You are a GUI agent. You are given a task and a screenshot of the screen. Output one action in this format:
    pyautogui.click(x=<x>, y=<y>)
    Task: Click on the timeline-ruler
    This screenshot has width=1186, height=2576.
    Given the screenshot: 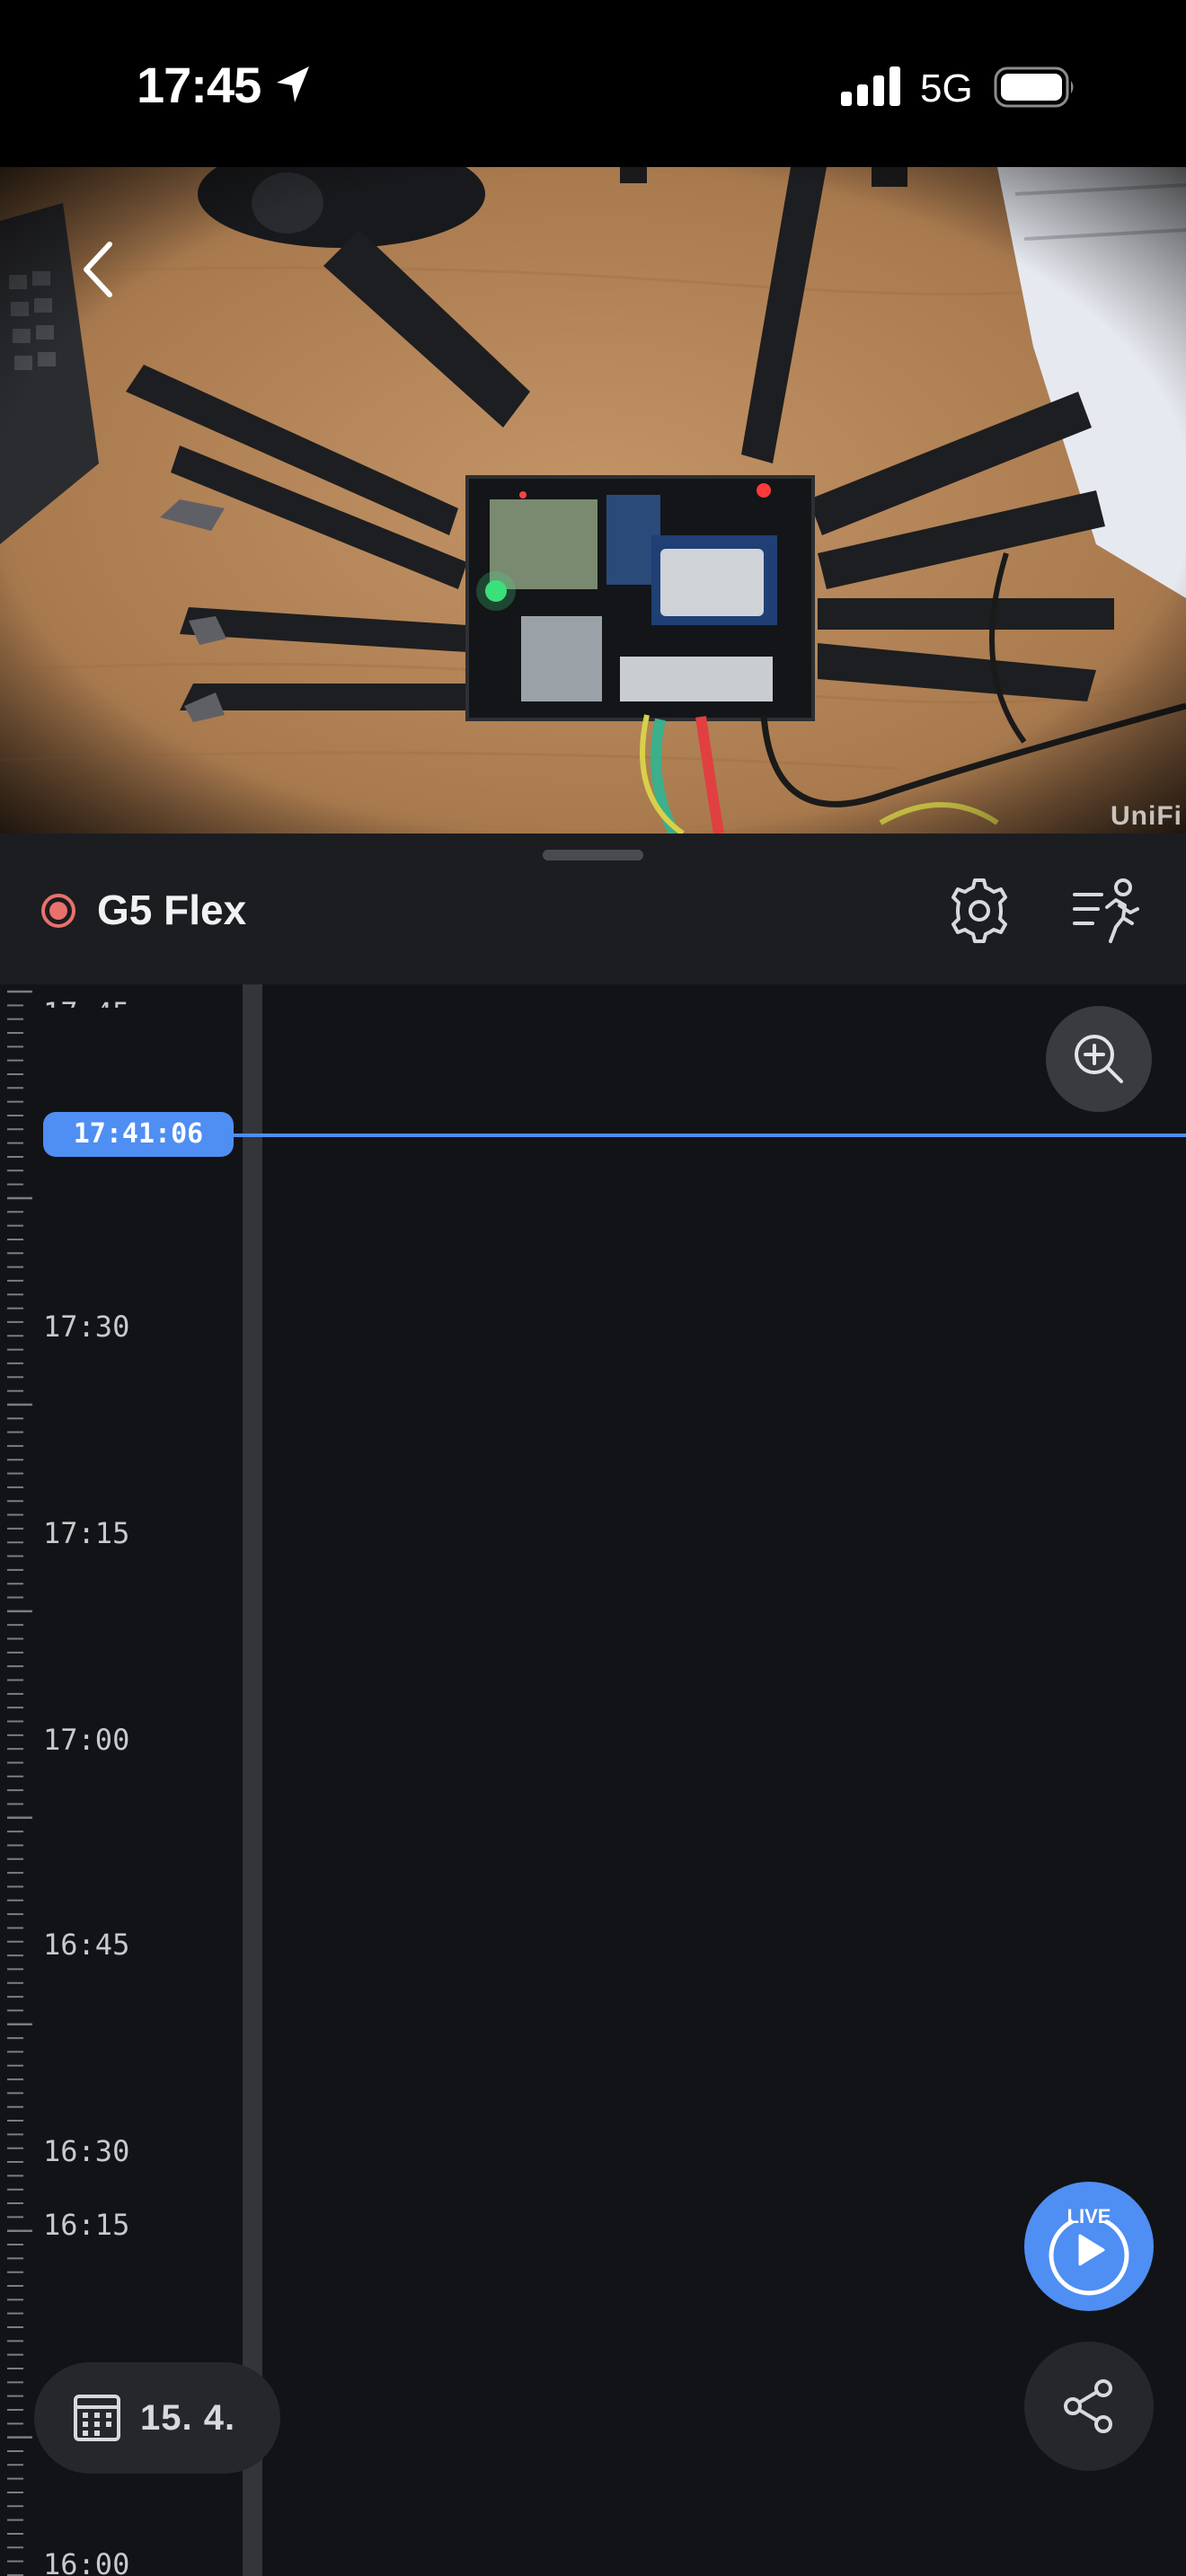 What is the action you would take?
    pyautogui.click(x=18, y=1780)
    